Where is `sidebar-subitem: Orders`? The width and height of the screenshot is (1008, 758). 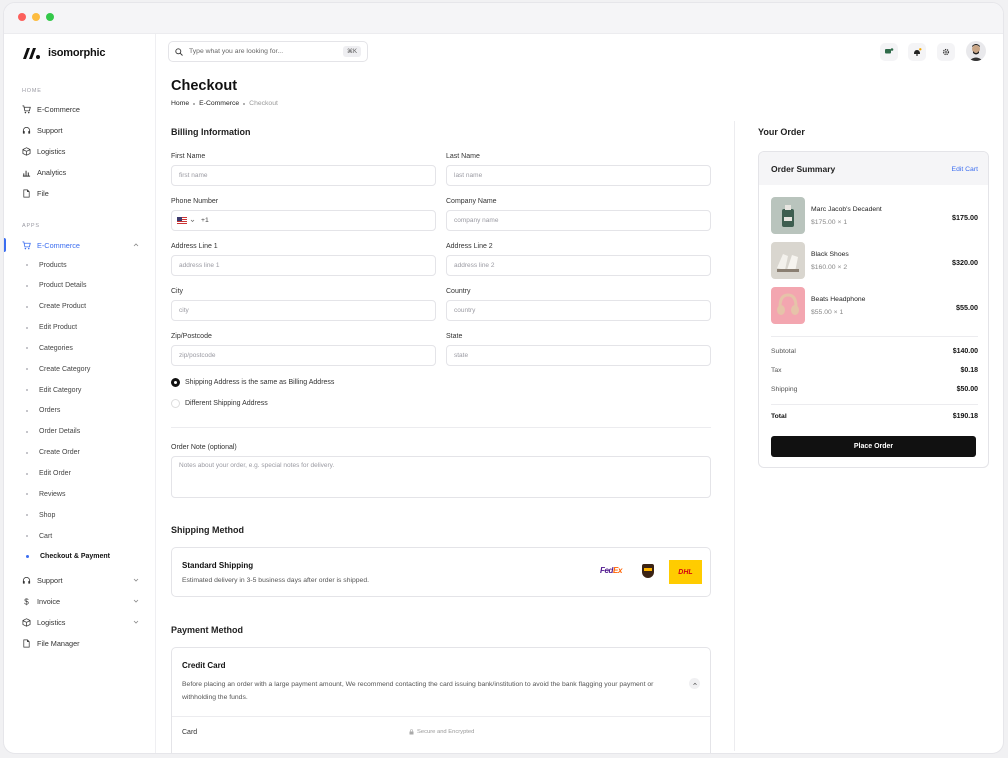
sidebar-subitem: Orders is located at coordinates (43, 411).